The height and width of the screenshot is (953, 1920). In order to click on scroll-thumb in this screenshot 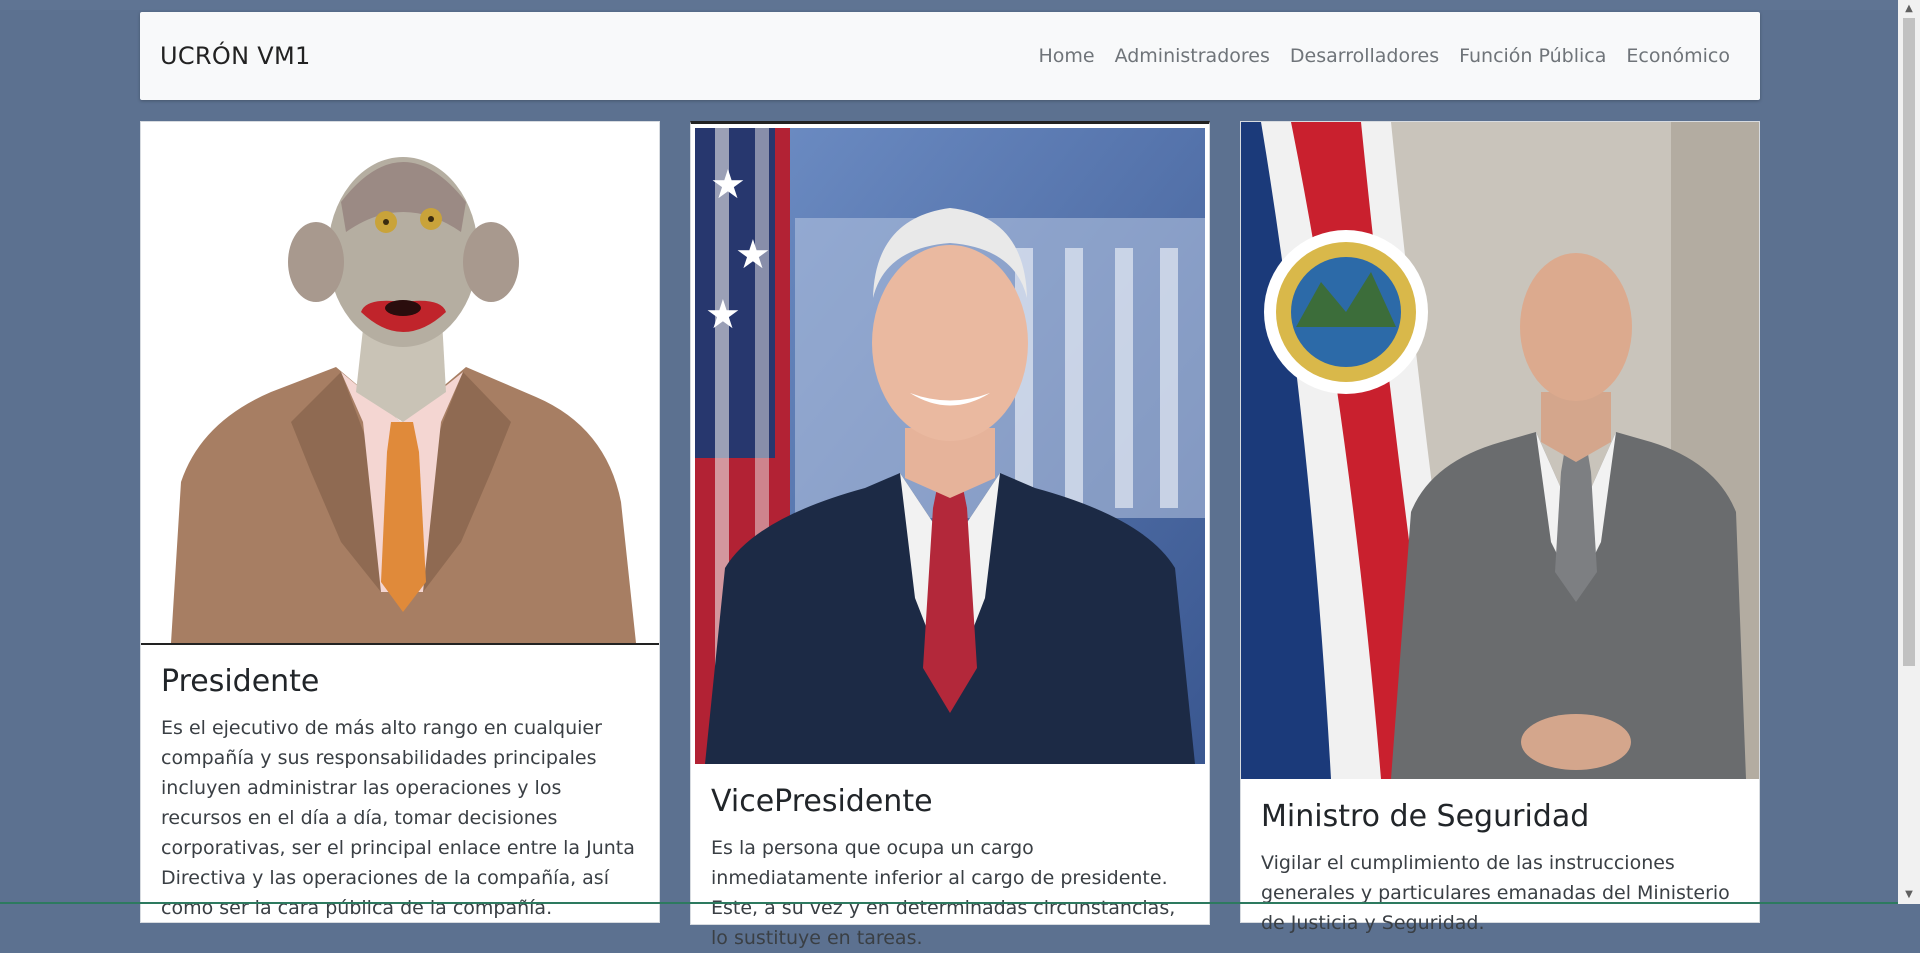, I will do `click(1909, 342)`.